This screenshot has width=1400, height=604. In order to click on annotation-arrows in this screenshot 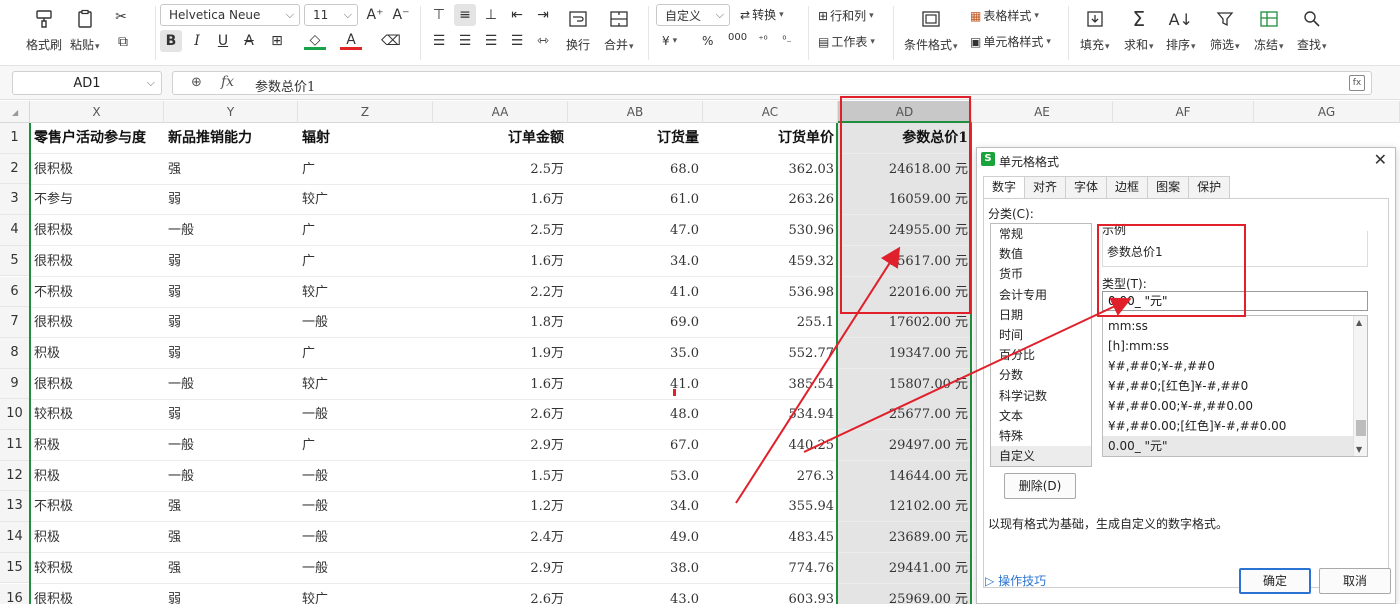, I will do `click(933, 375)`.